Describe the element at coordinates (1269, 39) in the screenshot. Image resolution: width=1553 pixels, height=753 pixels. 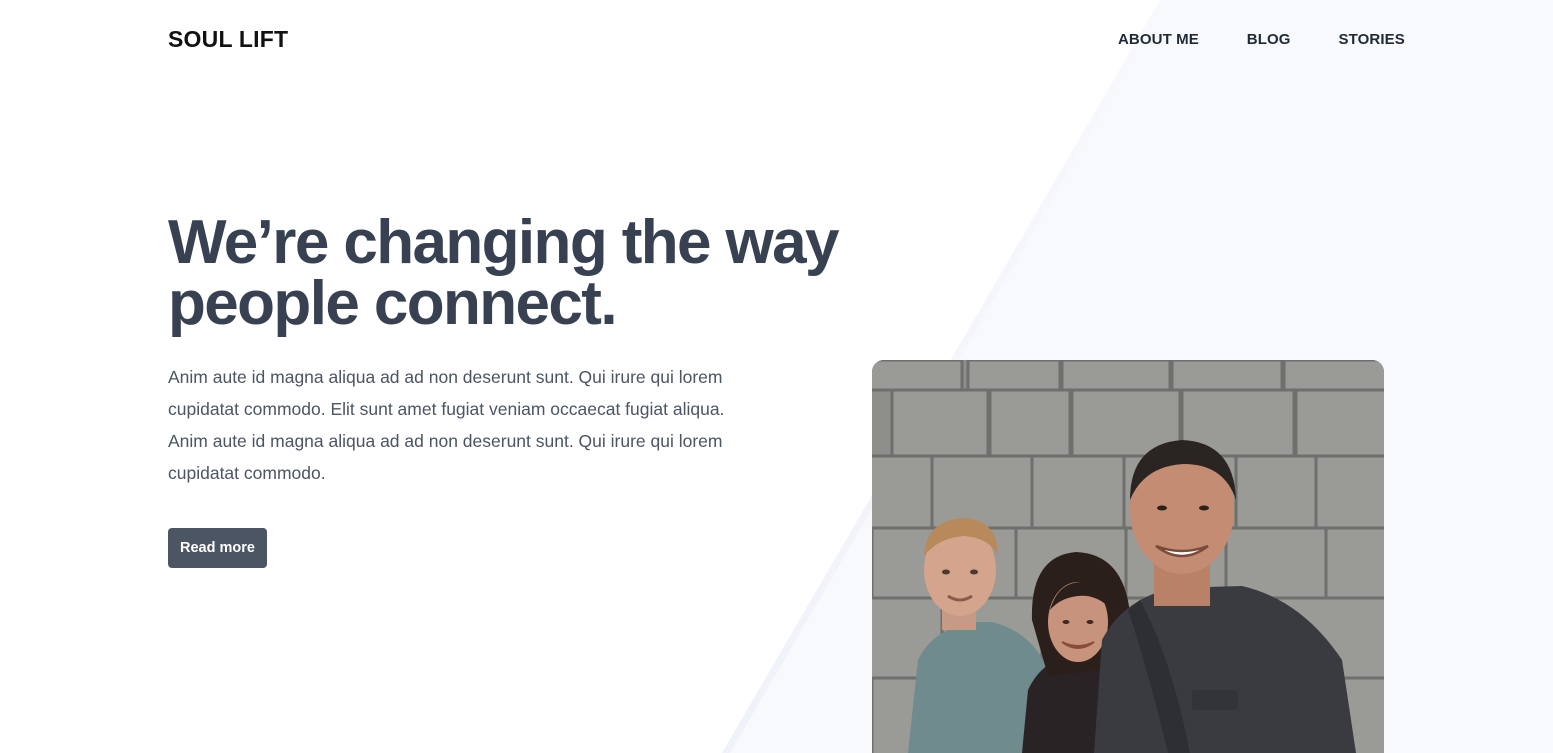
I see `nav-item-blog: BLOG` at that location.